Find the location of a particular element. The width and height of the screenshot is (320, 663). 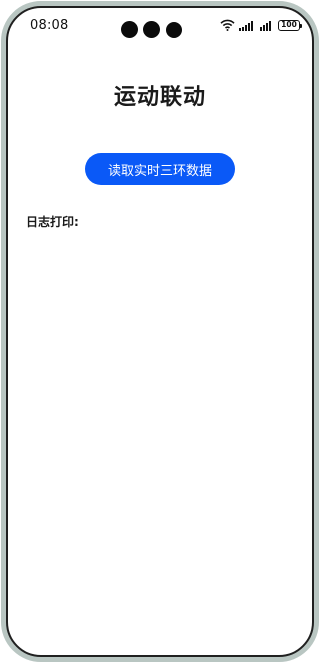

wifi-icon is located at coordinates (227, 25).